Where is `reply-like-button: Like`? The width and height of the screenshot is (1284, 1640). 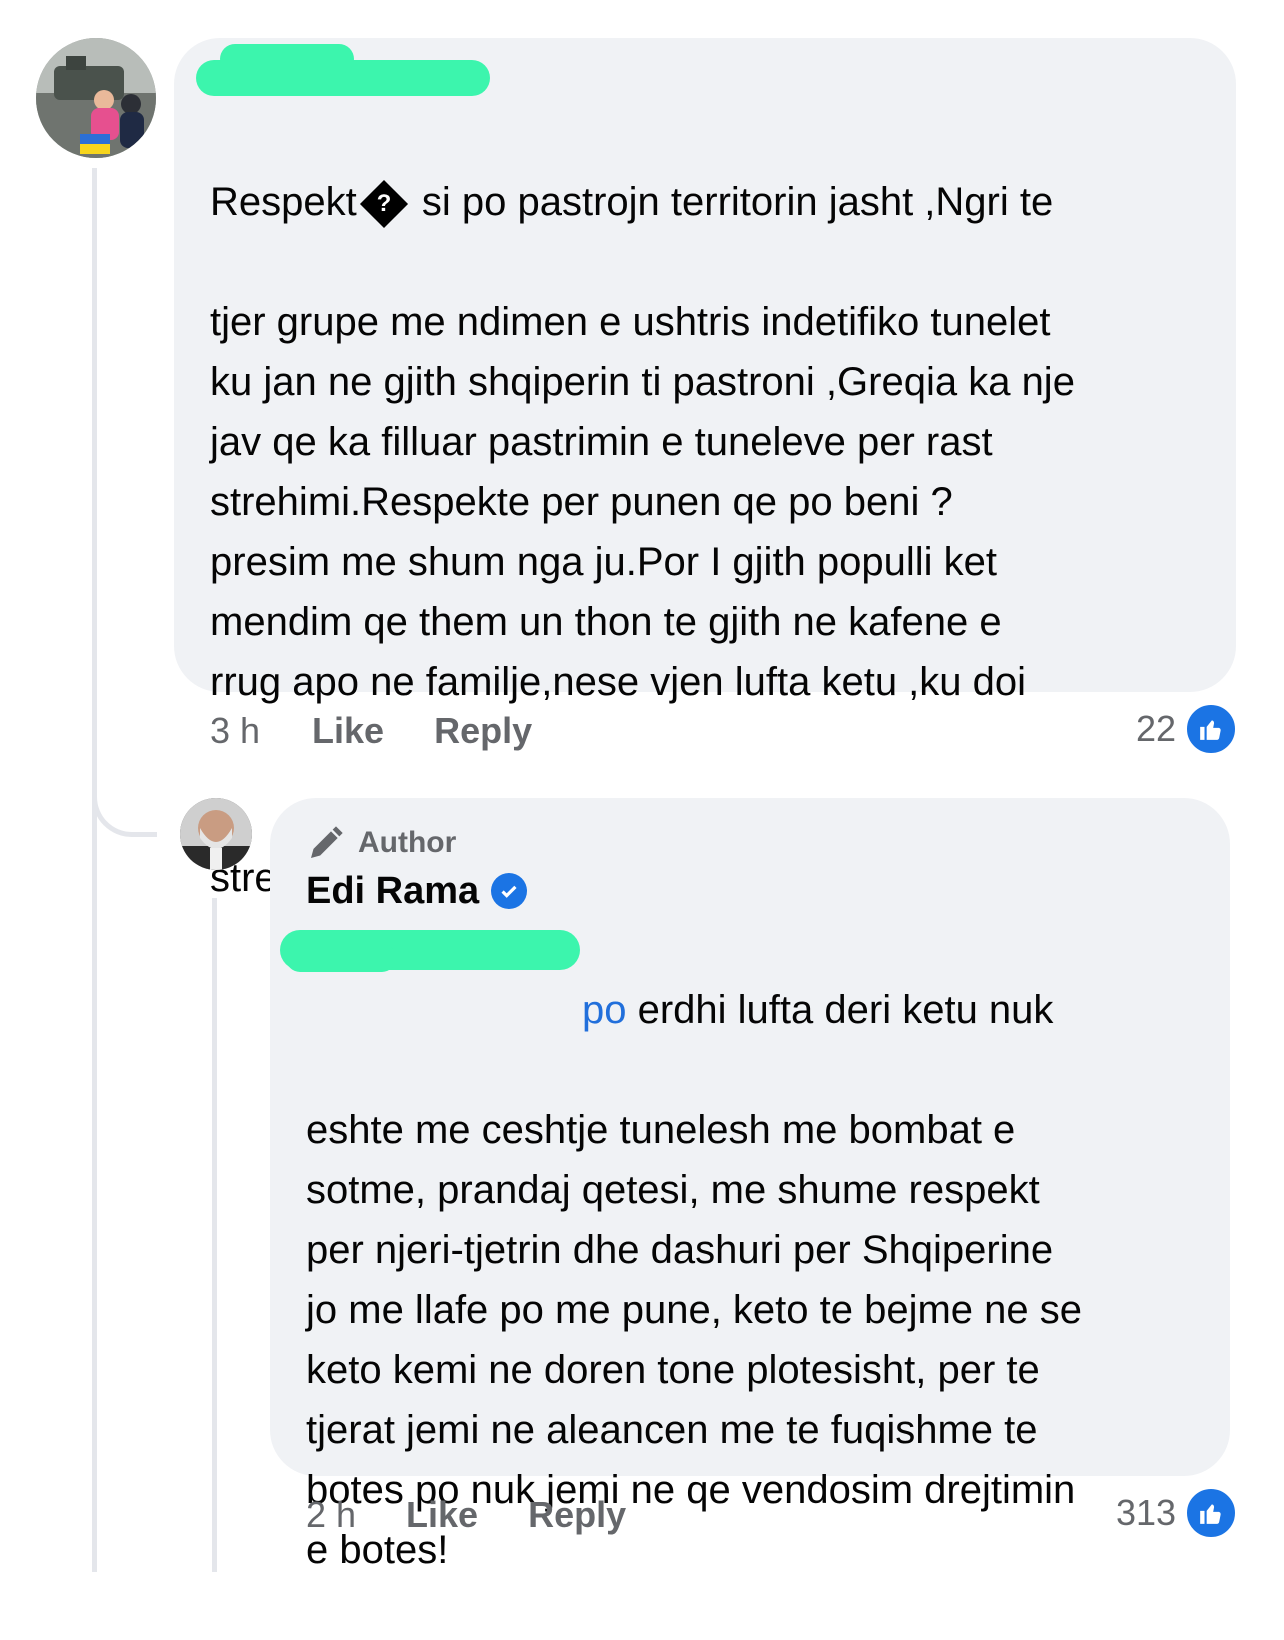
reply-like-button: Like is located at coordinates (442, 1515).